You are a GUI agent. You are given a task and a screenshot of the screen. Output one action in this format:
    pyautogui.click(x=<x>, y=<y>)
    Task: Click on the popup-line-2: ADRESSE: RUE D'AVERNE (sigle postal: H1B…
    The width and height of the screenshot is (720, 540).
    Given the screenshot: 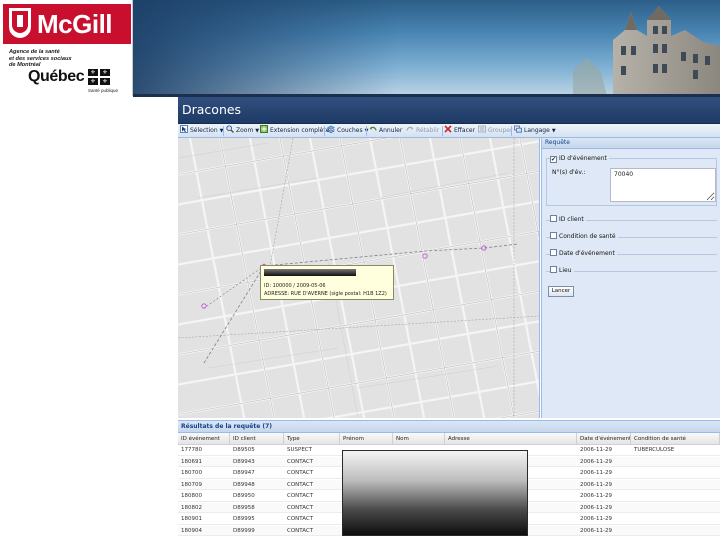 What is the action you would take?
    pyautogui.click(x=325, y=294)
    